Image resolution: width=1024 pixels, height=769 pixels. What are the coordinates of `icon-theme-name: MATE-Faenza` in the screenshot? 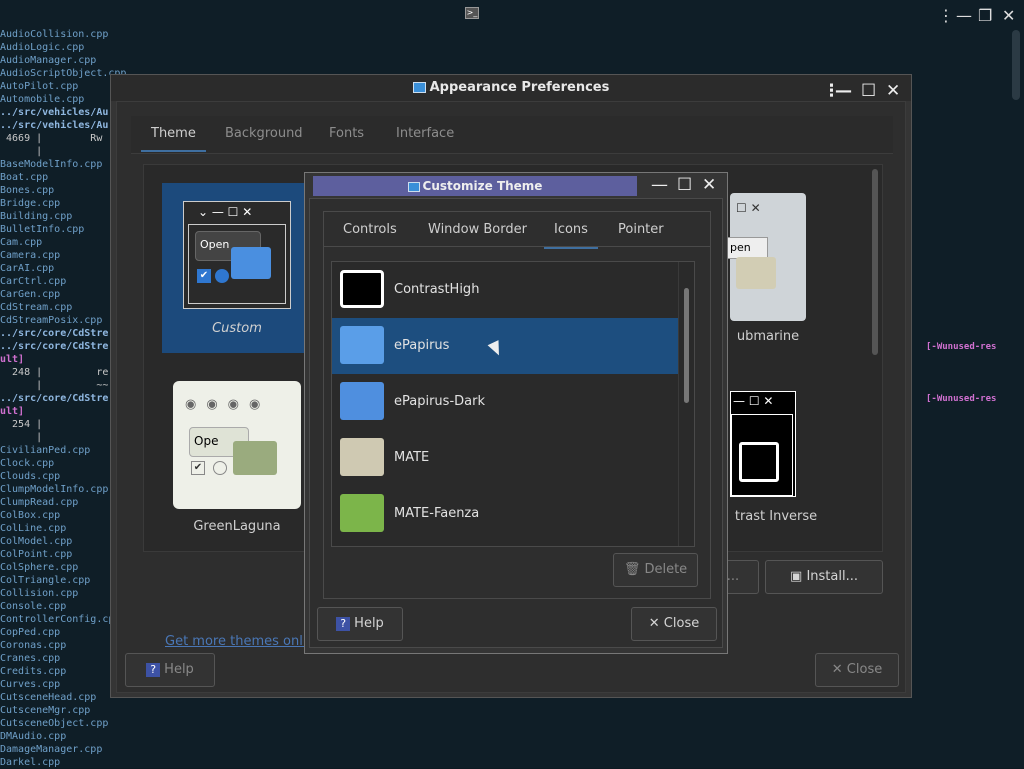 It's located at (437, 513).